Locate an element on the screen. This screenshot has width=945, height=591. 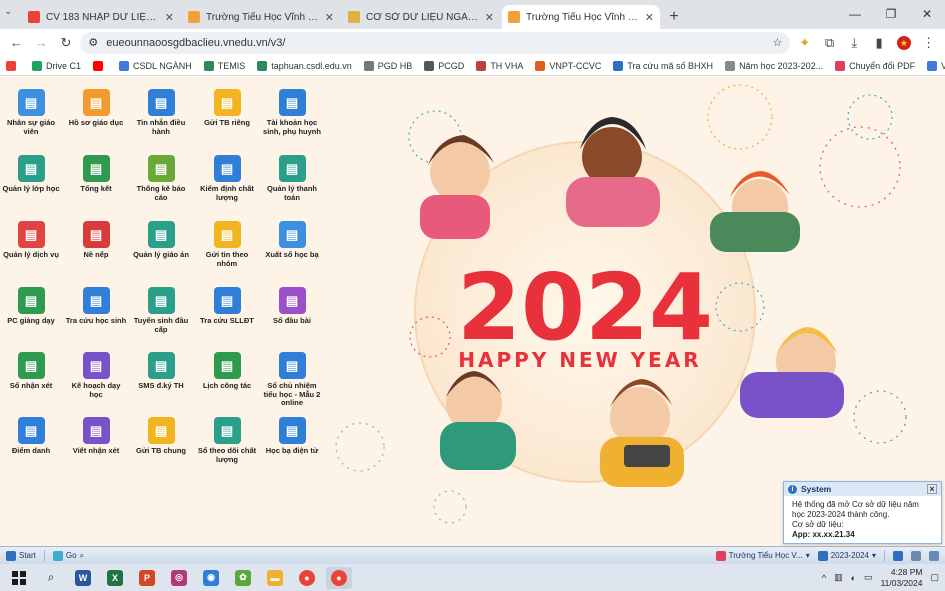
minimize-icon: — is located at coordinates (855, 14).